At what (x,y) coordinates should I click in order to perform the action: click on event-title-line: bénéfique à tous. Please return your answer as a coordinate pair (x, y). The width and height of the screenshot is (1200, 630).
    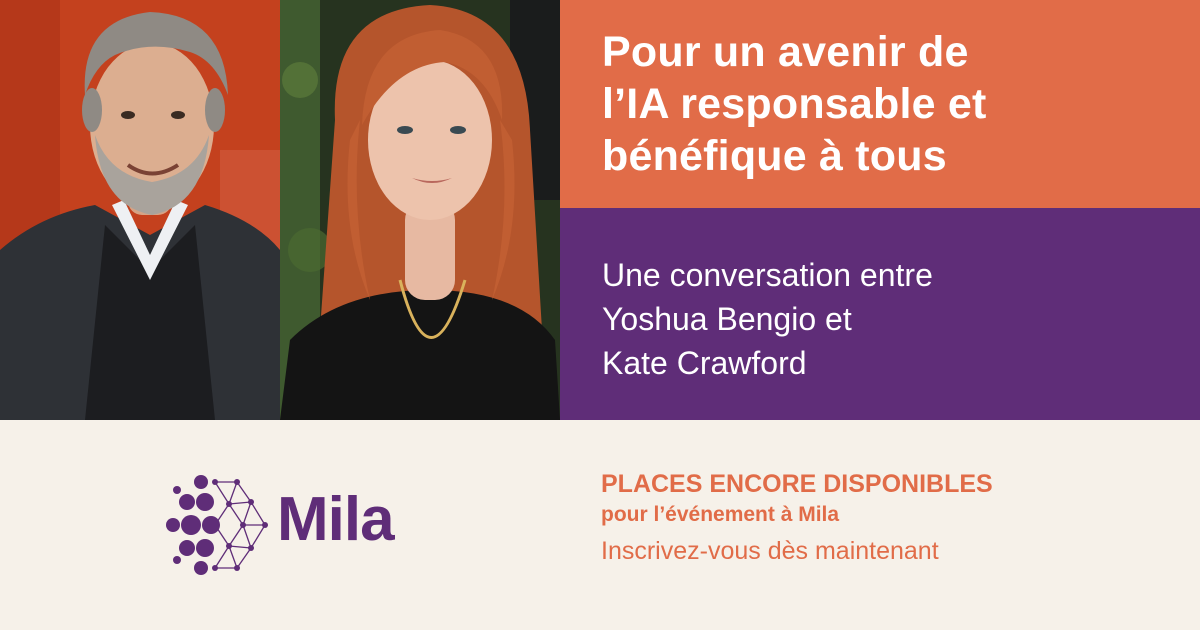
    Looking at the image, I should click on (774, 156).